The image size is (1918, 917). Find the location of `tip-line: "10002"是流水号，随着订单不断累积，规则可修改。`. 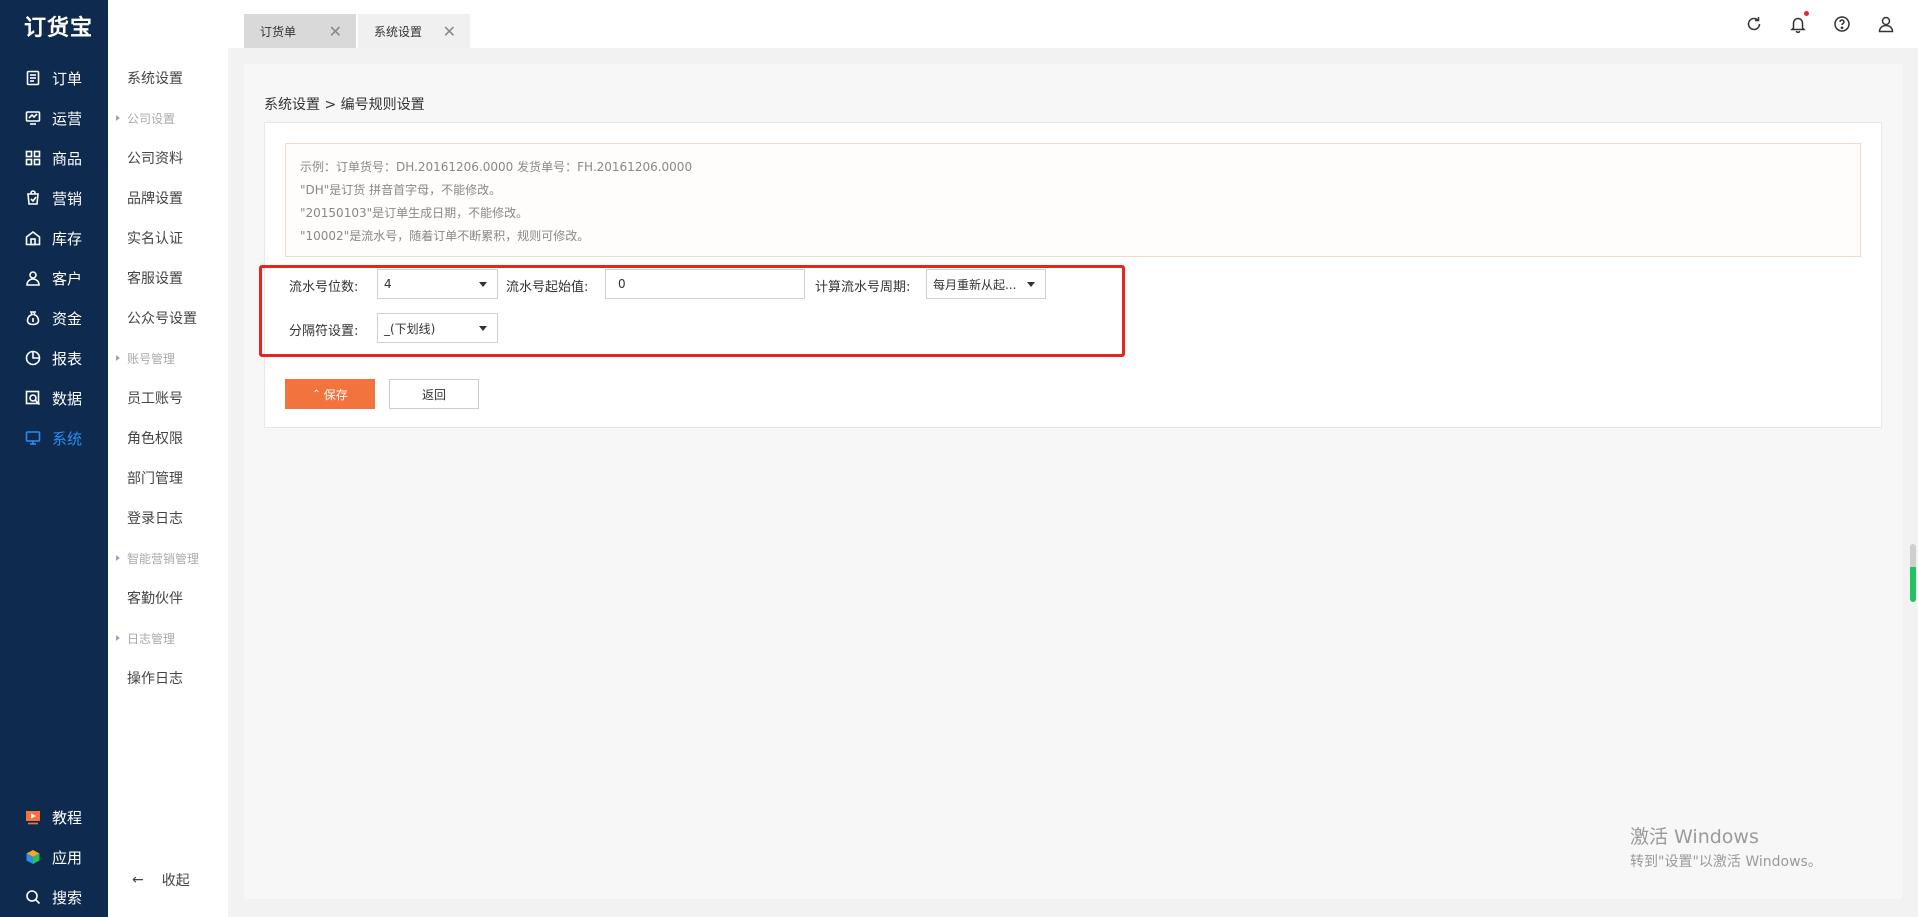

tip-line: "10002"是流水号，随着订单不断累积，规则可修改。 is located at coordinates (445, 236).